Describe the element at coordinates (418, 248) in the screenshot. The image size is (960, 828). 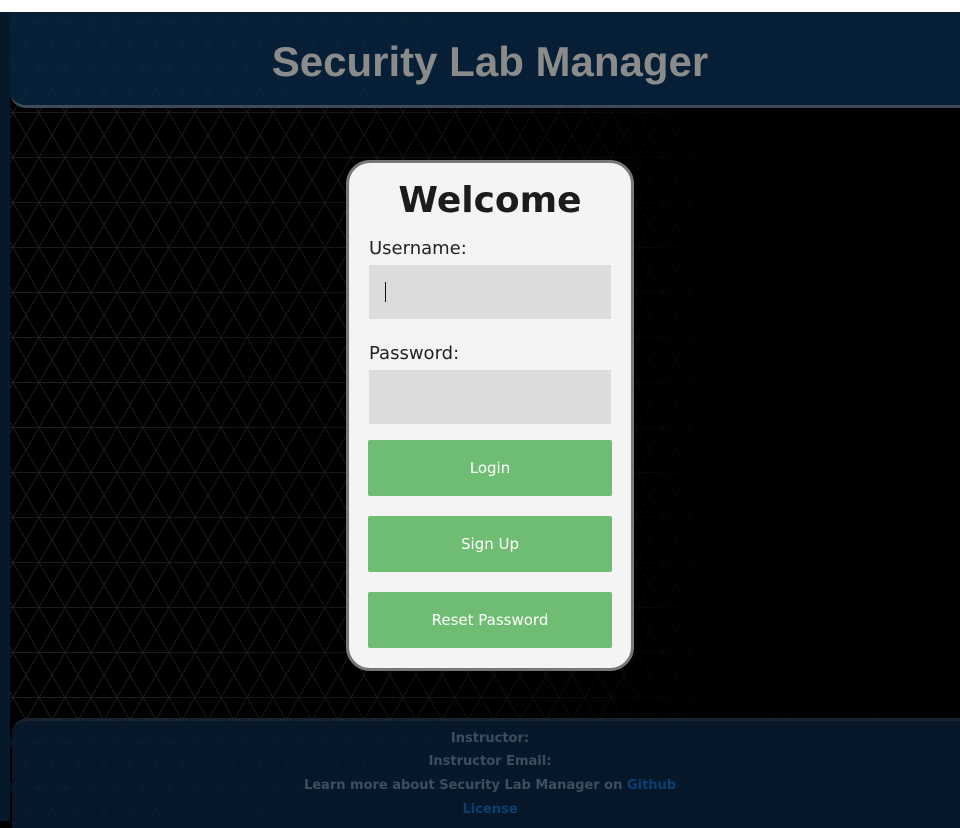
I see `username-label: Username:` at that location.